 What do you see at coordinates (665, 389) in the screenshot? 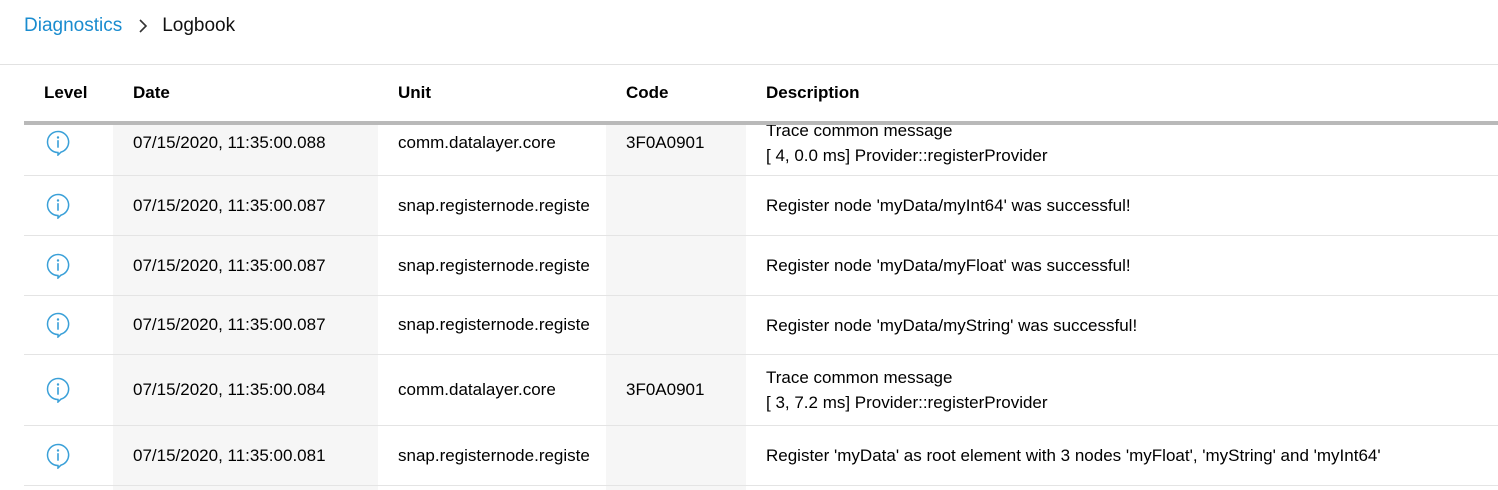
I see `code-cell: 3F0A0901` at bounding box center [665, 389].